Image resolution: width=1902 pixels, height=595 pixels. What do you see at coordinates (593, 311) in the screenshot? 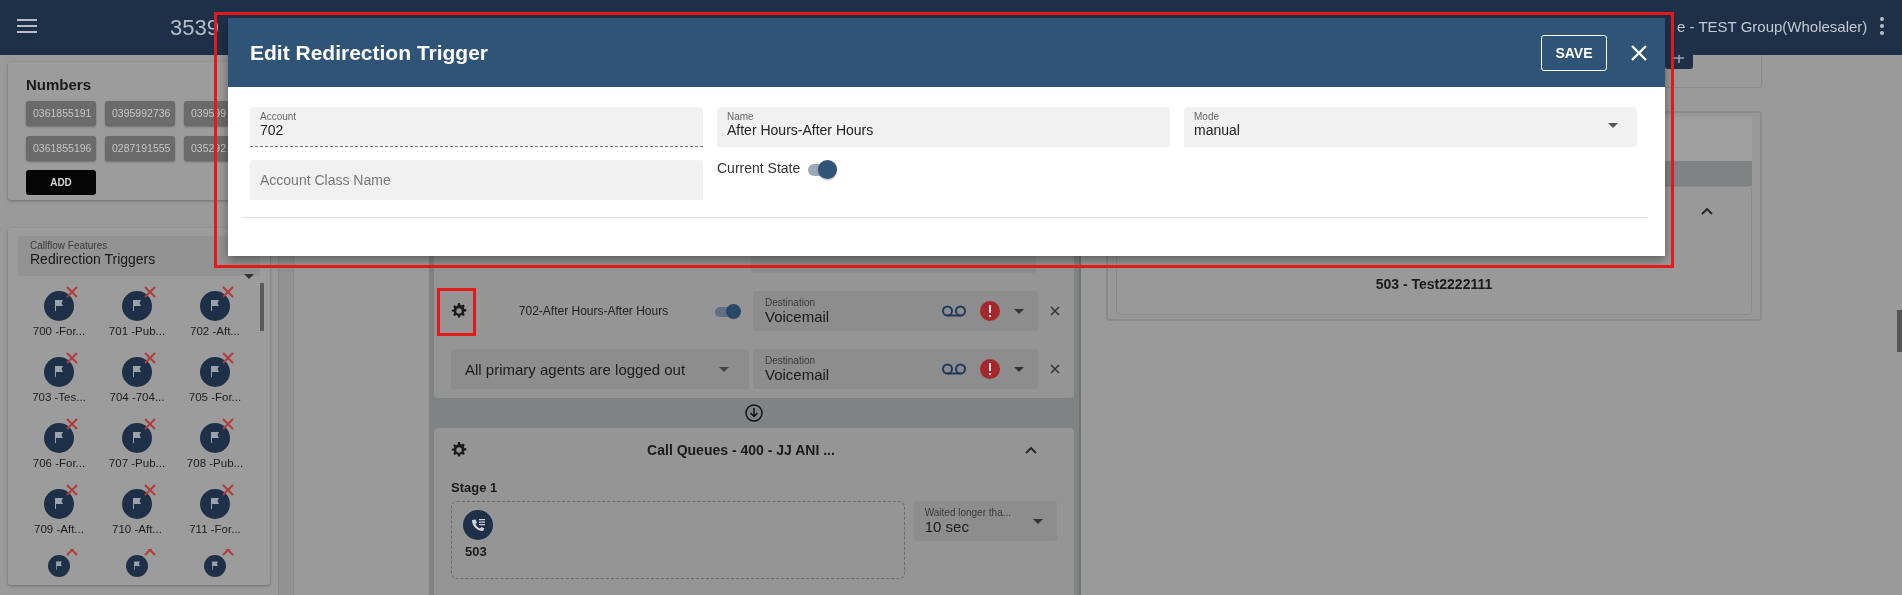
I see `trigger-name: 702-After Hours-After Hours` at bounding box center [593, 311].